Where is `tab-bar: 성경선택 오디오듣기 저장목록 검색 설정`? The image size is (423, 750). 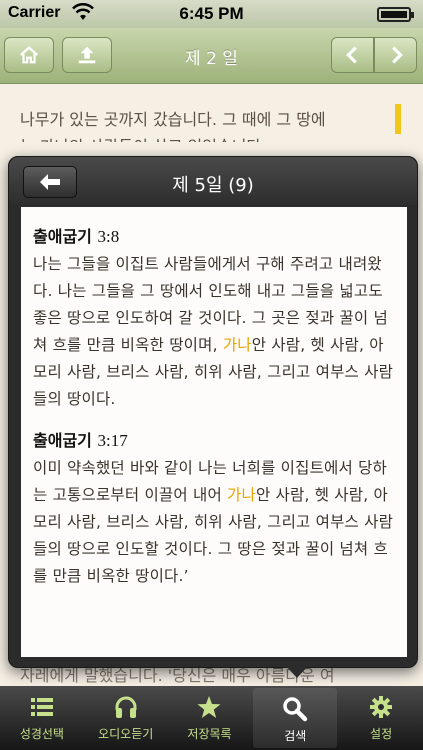 tab-bar: 성경선택 오디오듣기 저장목록 검색 설정 is located at coordinates (211, 718).